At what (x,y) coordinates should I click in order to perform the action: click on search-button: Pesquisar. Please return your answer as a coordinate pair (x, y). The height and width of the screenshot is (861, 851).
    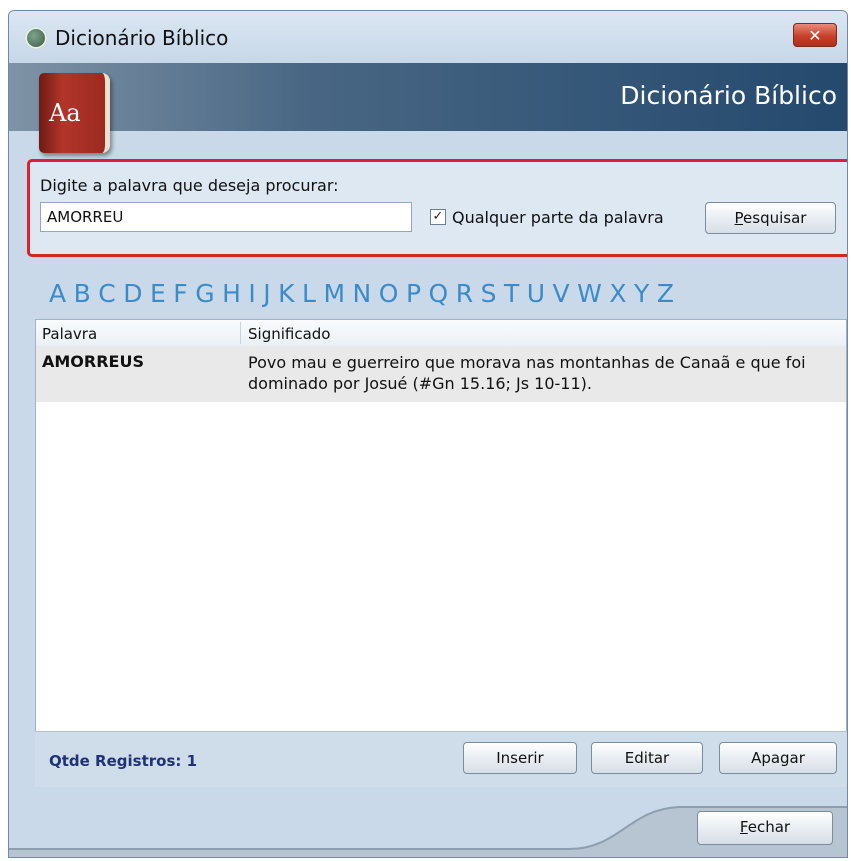
    Looking at the image, I should click on (770, 218).